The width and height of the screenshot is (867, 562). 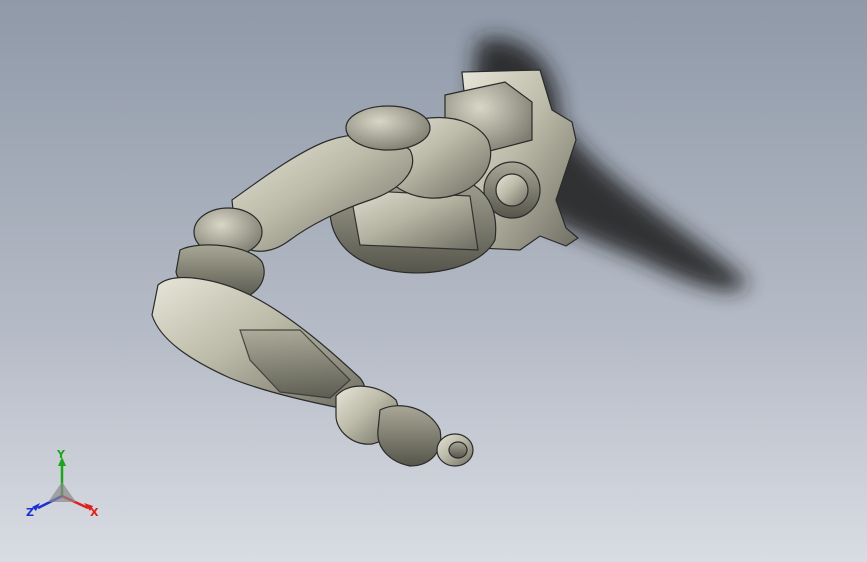 I want to click on end-flange, so click(x=455, y=450).